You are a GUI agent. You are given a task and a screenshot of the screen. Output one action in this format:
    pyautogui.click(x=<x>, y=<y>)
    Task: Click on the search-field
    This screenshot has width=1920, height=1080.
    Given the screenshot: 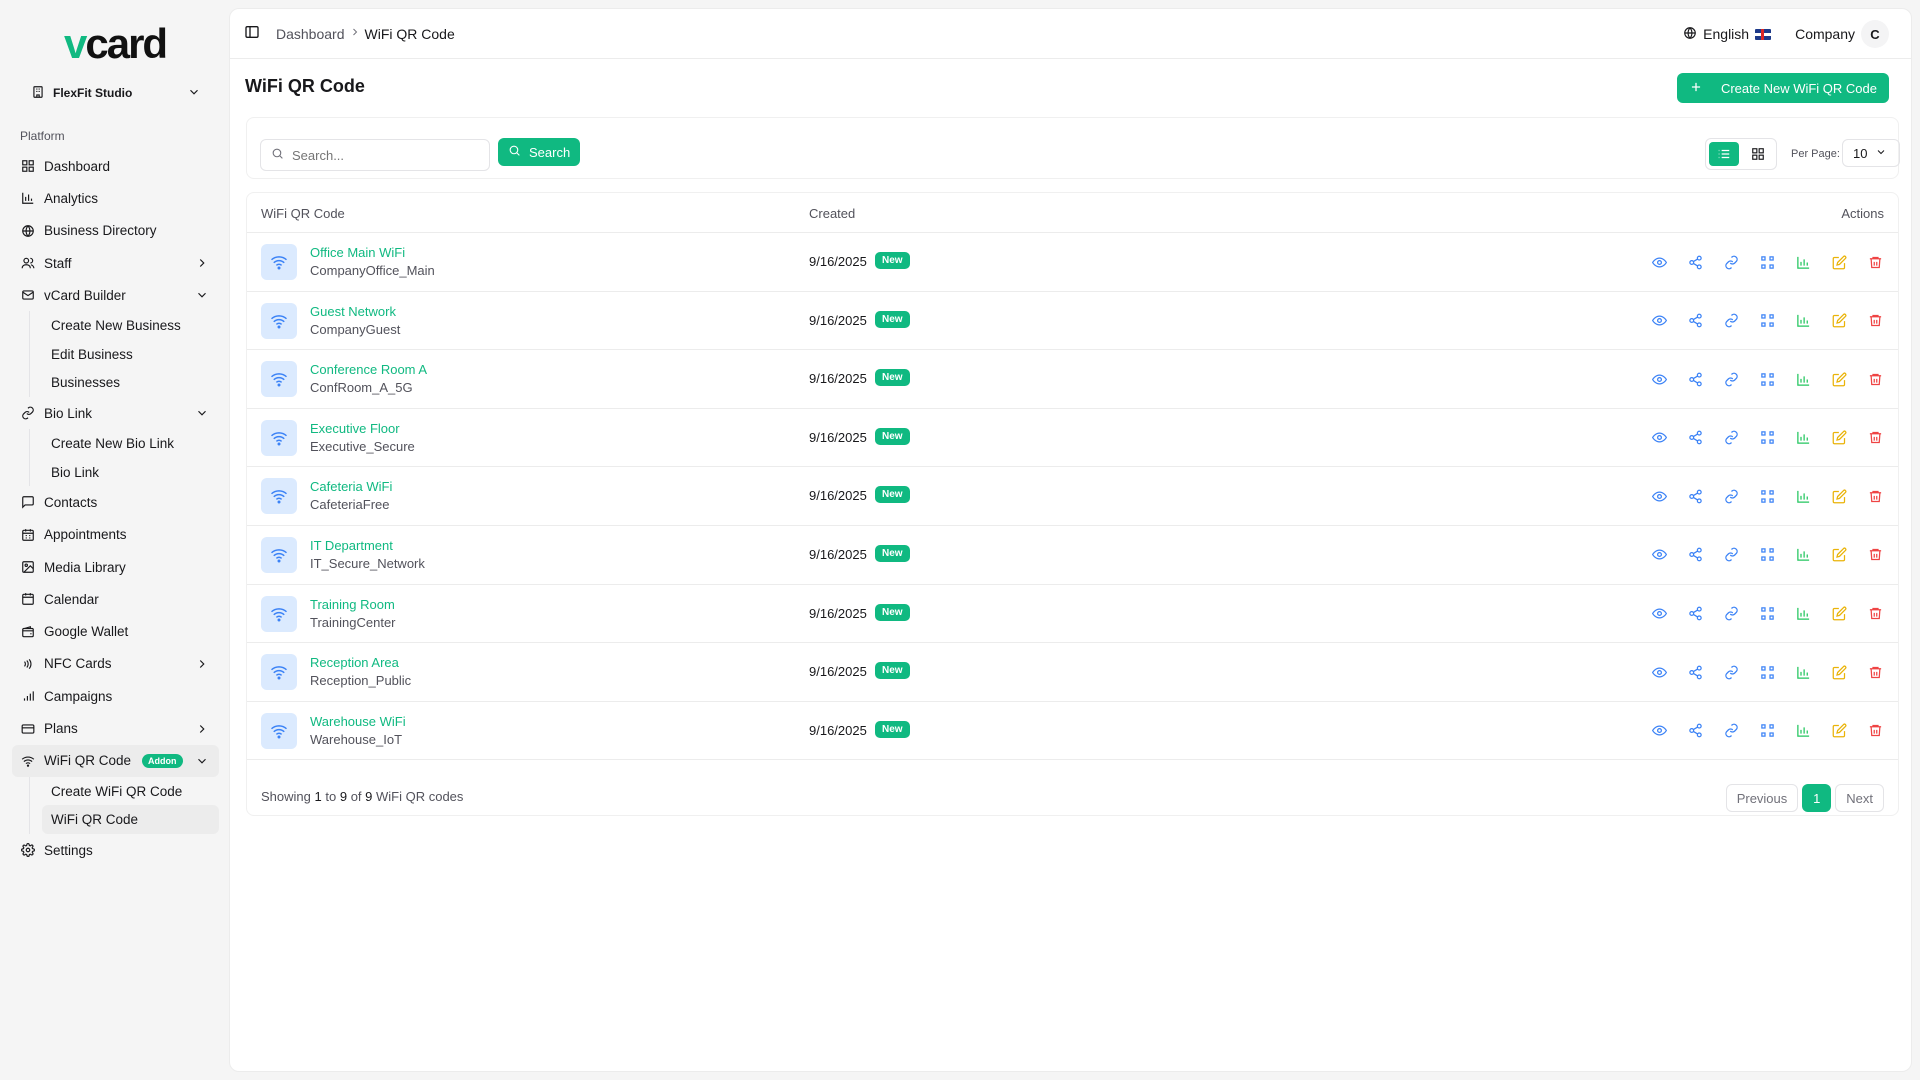 What is the action you would take?
    pyautogui.click(x=375, y=155)
    